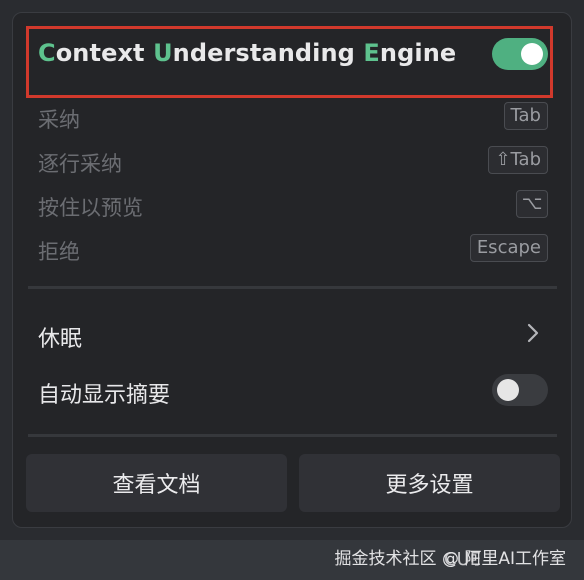  Describe the element at coordinates (418, 53) in the screenshot. I see `title-part: ngine` at that location.